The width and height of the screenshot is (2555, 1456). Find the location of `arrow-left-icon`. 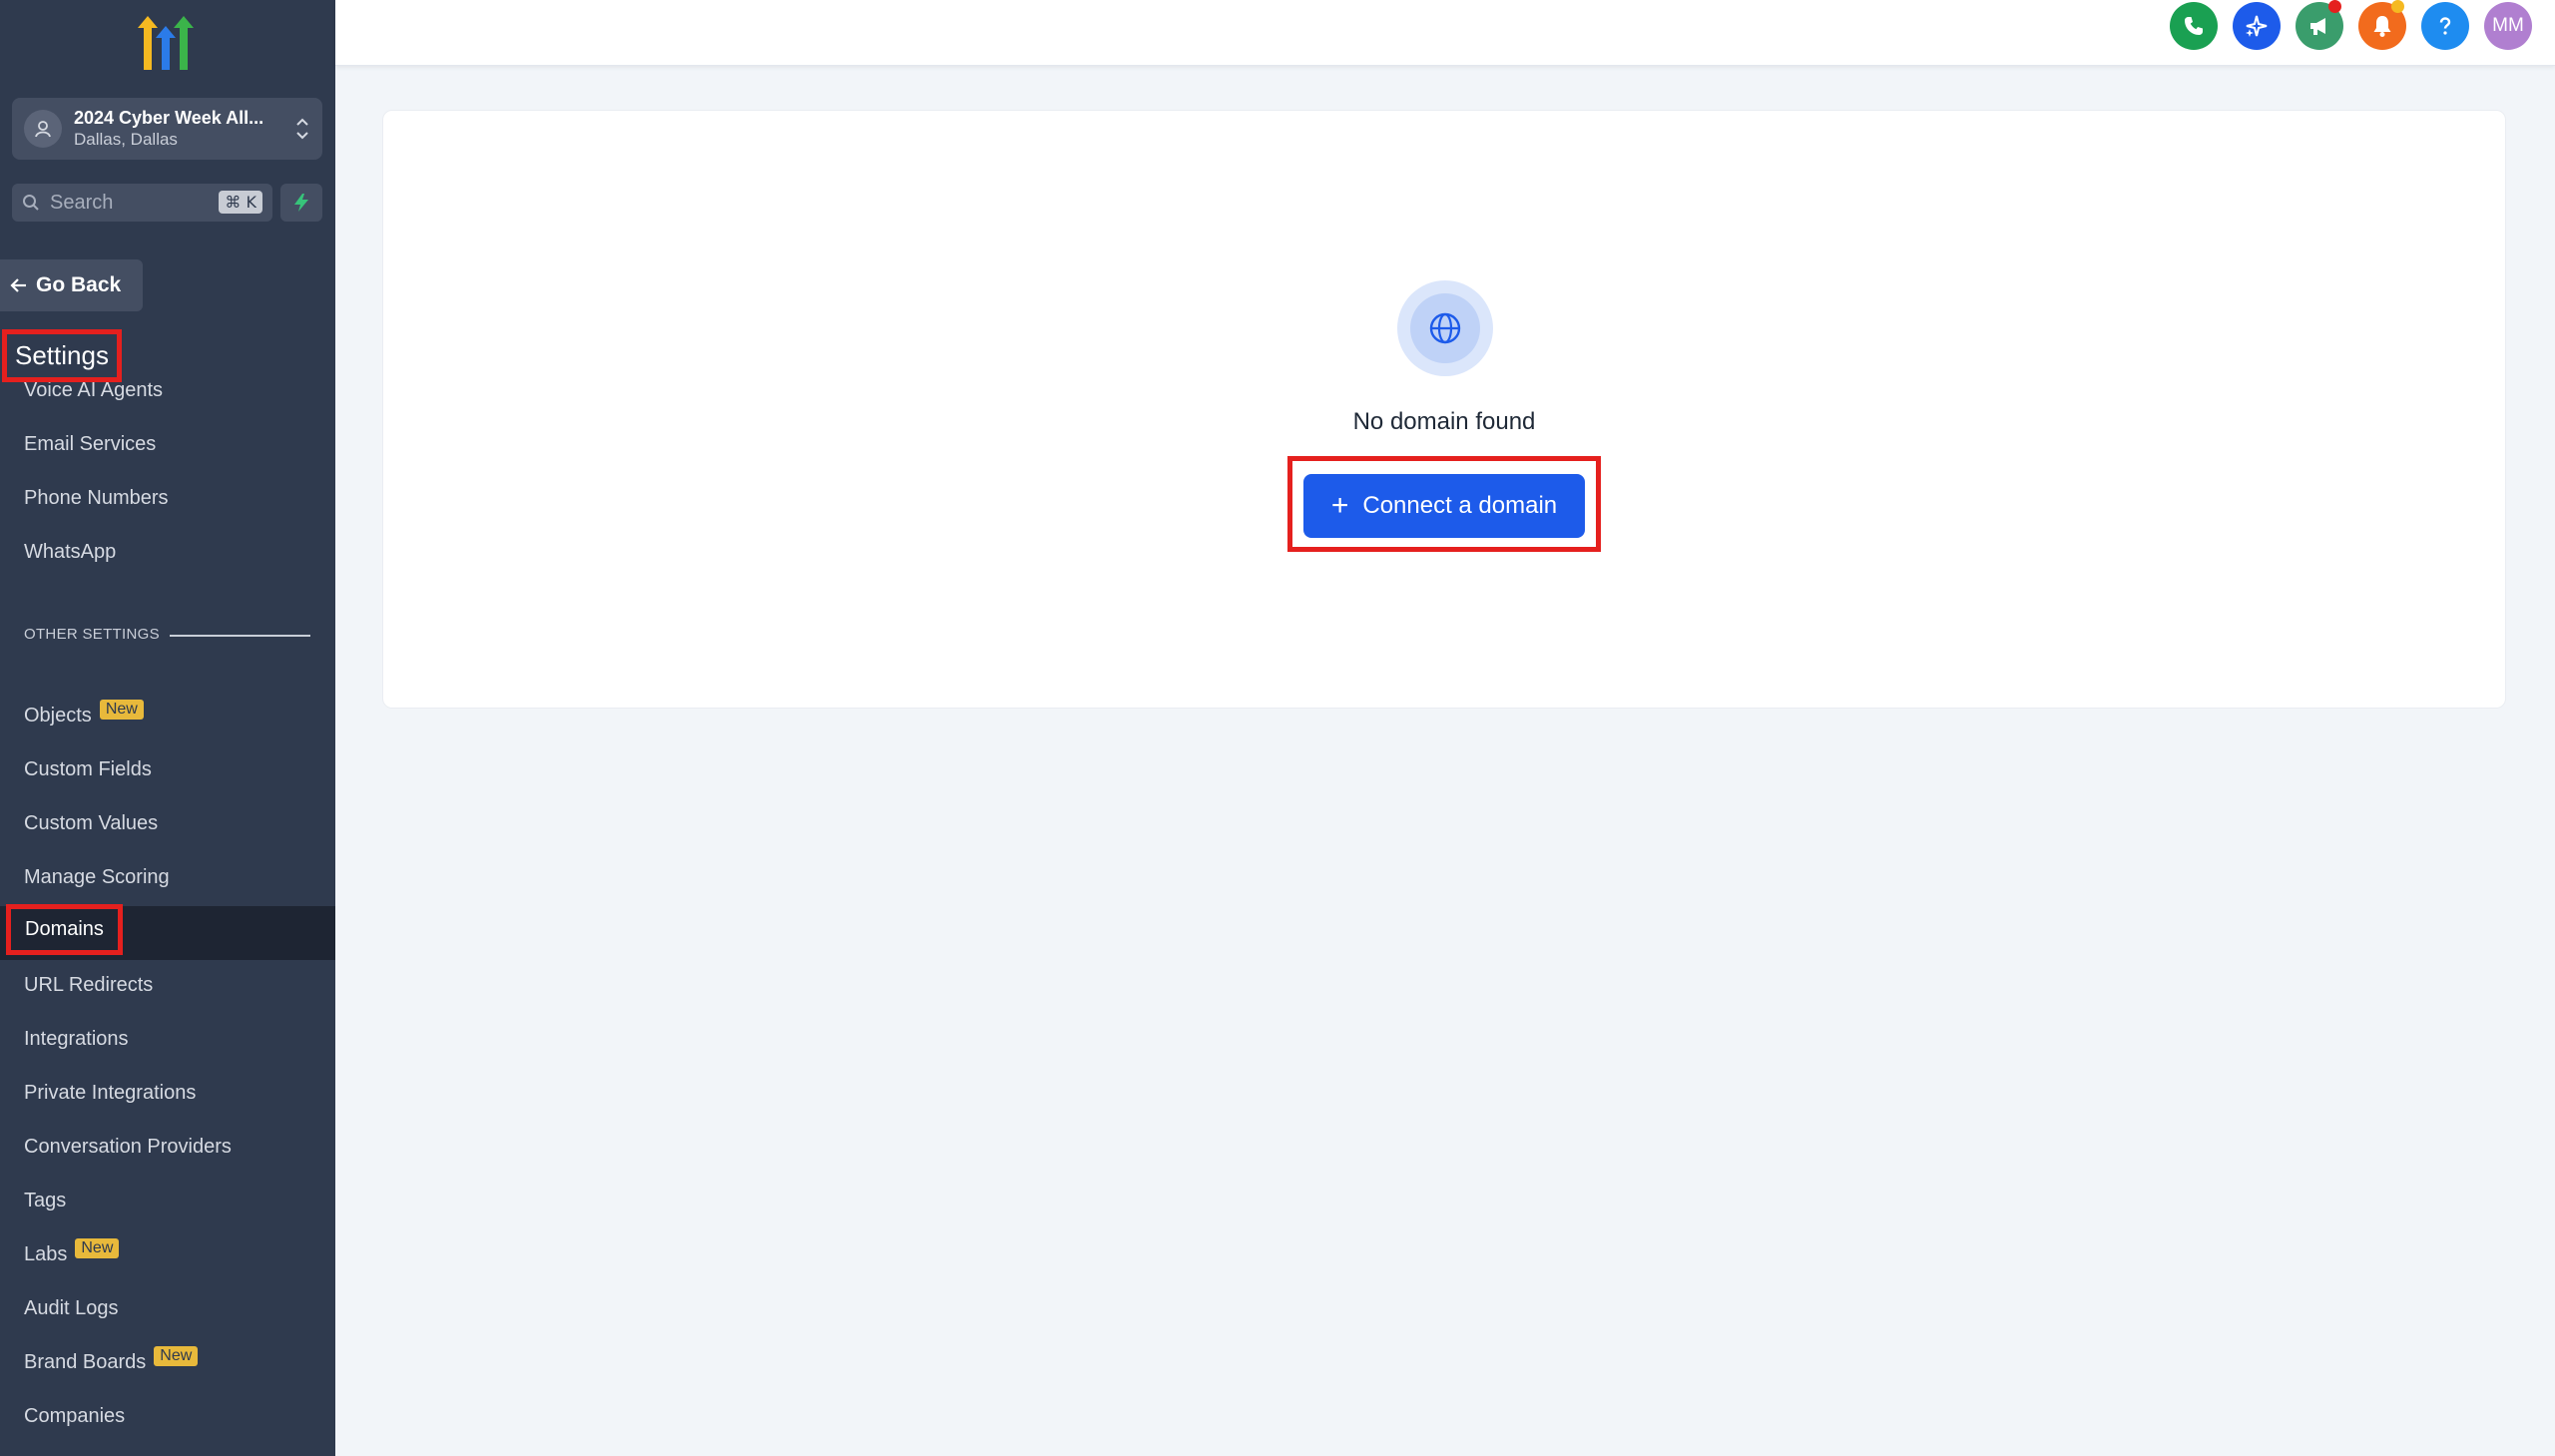

arrow-left-icon is located at coordinates (18, 285).